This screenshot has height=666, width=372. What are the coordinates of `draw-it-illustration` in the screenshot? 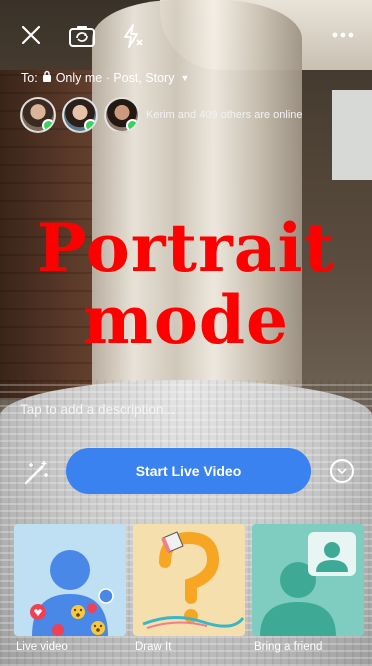 It's located at (189, 580).